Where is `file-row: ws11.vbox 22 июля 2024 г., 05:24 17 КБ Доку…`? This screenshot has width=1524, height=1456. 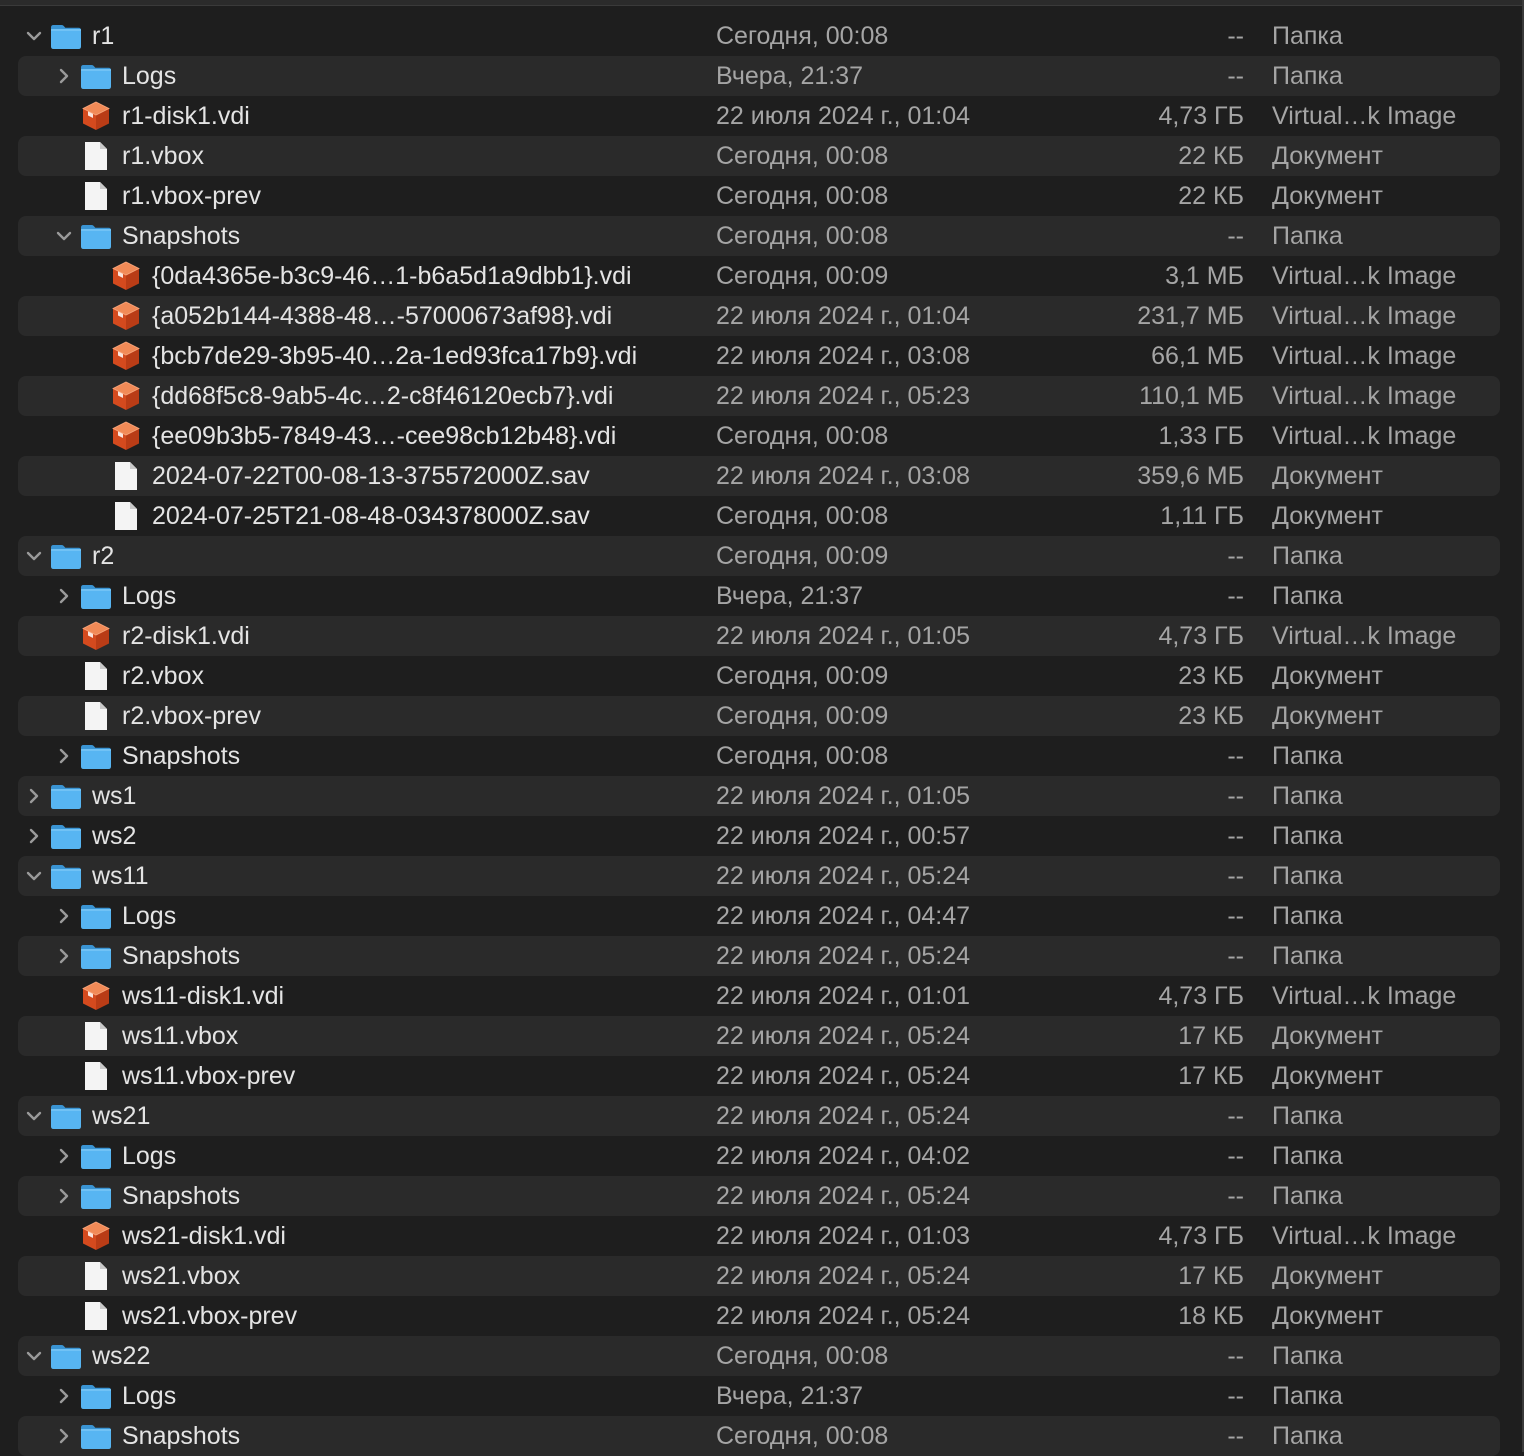 file-row: ws11.vbox 22 июля 2024 г., 05:24 17 КБ Доку… is located at coordinates (759, 1036).